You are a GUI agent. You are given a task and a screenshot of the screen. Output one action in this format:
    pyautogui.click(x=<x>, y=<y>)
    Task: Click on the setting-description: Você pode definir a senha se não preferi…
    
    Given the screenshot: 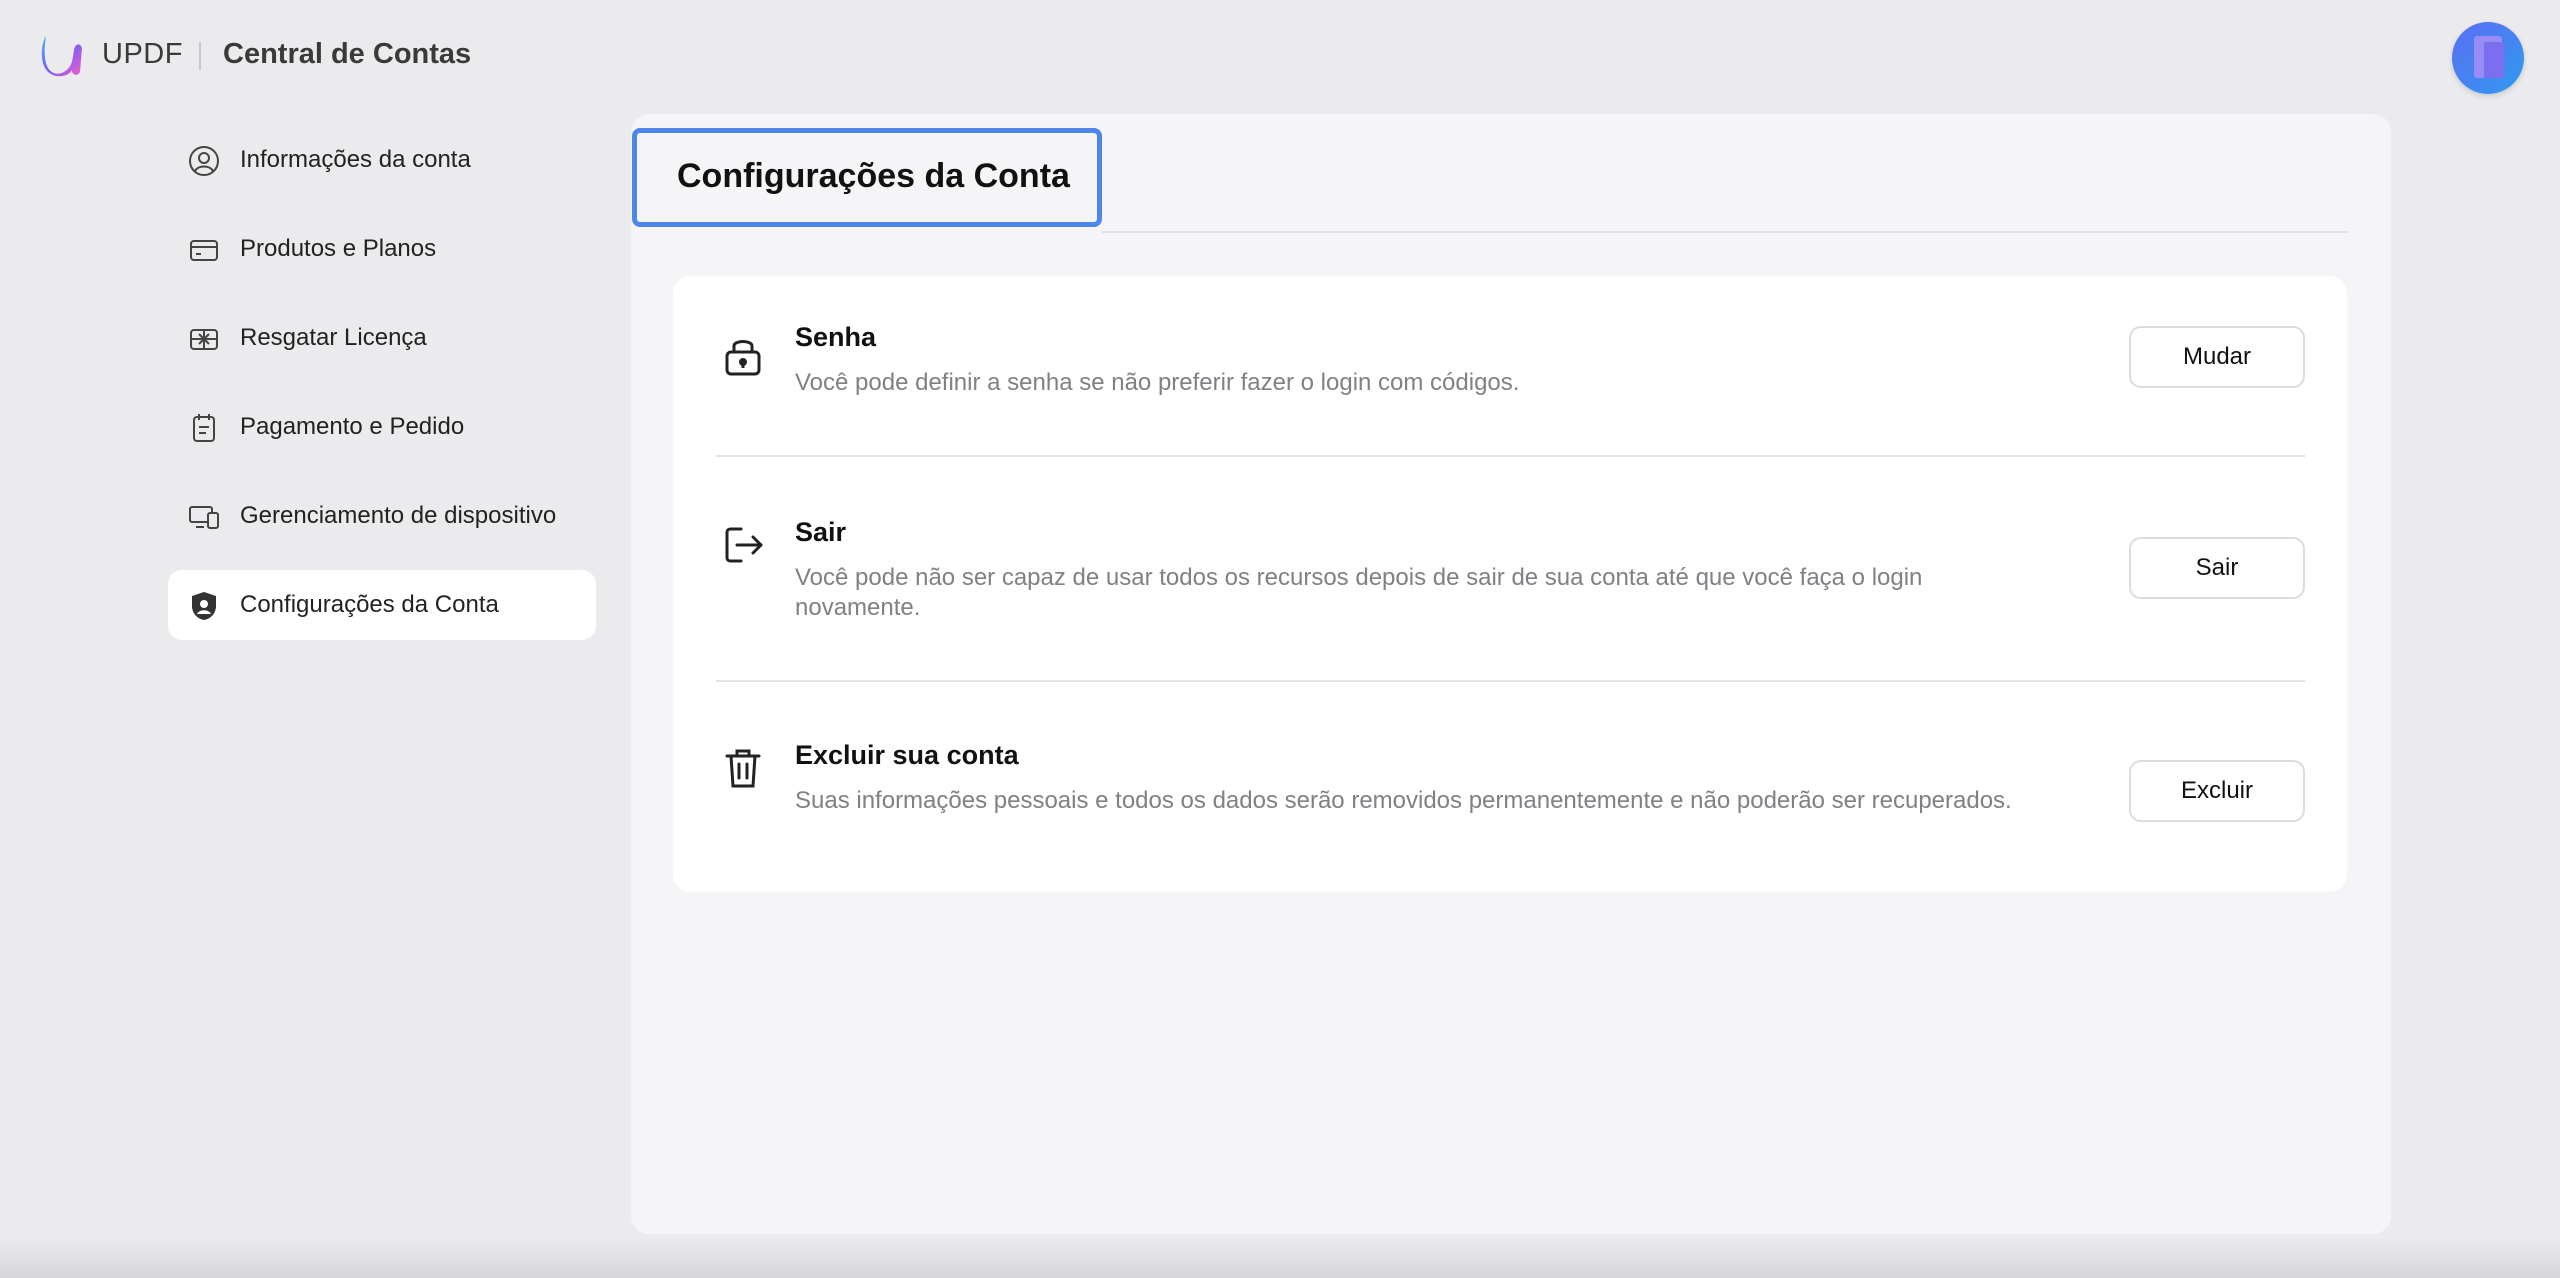 What is the action you would take?
    pyautogui.click(x=1157, y=382)
    